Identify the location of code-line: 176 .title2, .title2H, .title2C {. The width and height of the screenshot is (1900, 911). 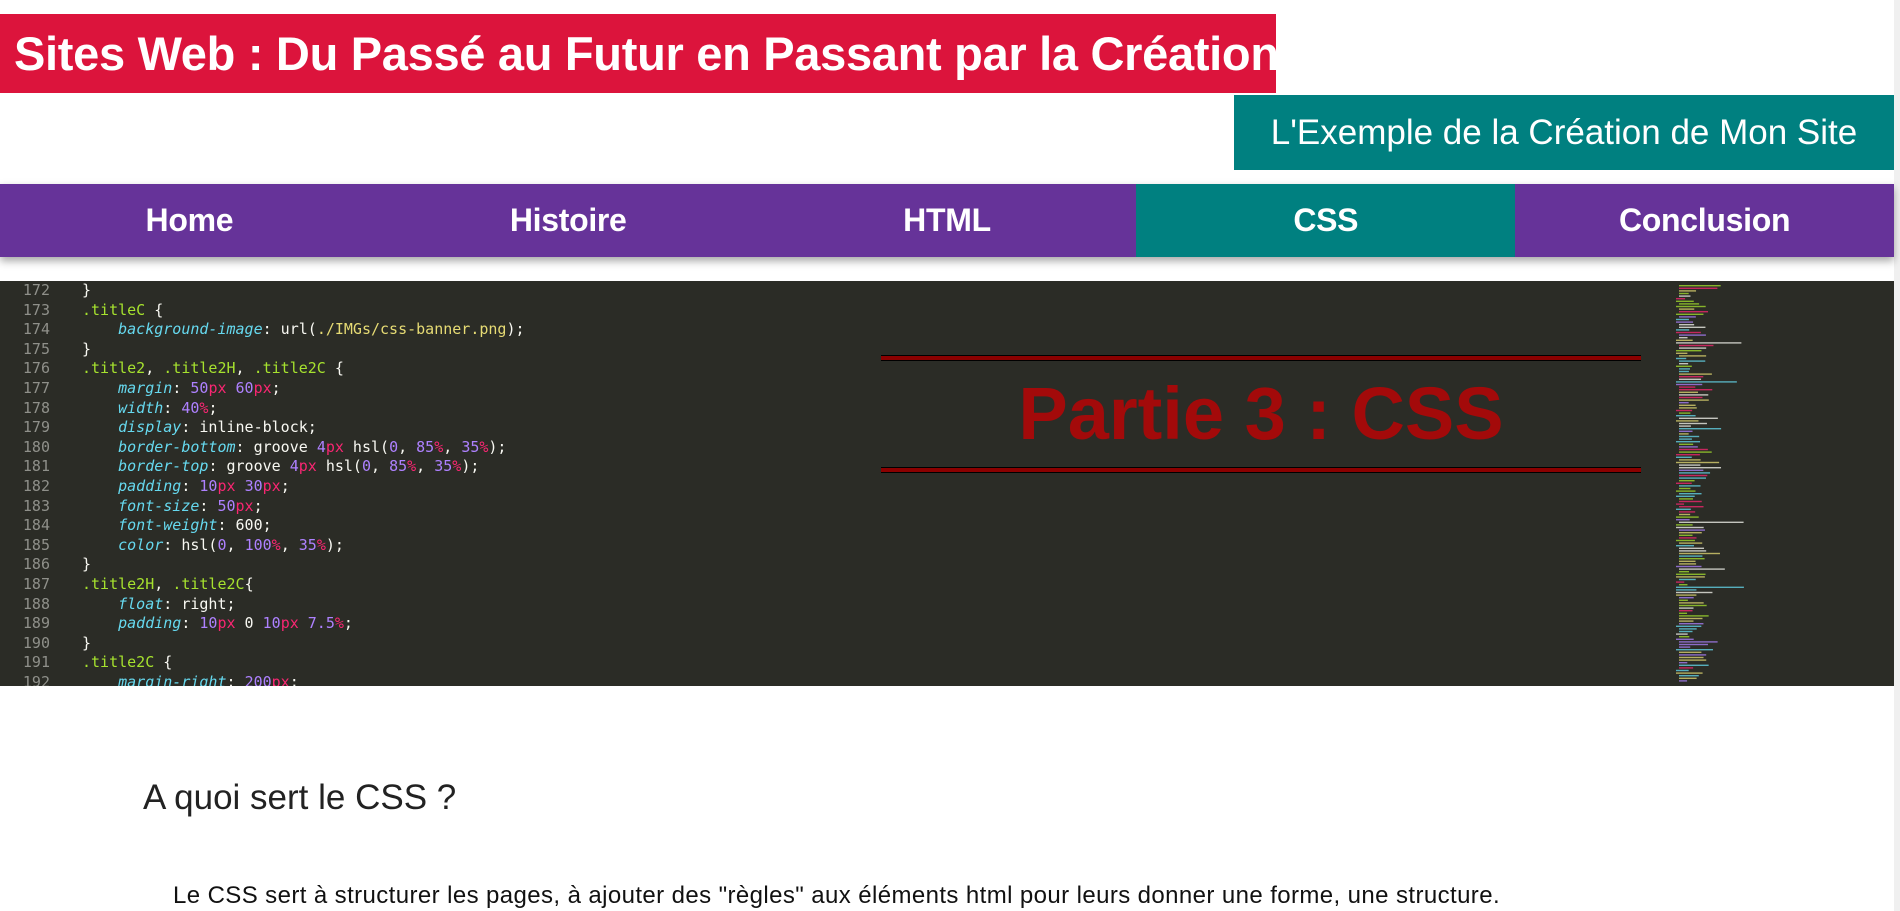
(262, 369).